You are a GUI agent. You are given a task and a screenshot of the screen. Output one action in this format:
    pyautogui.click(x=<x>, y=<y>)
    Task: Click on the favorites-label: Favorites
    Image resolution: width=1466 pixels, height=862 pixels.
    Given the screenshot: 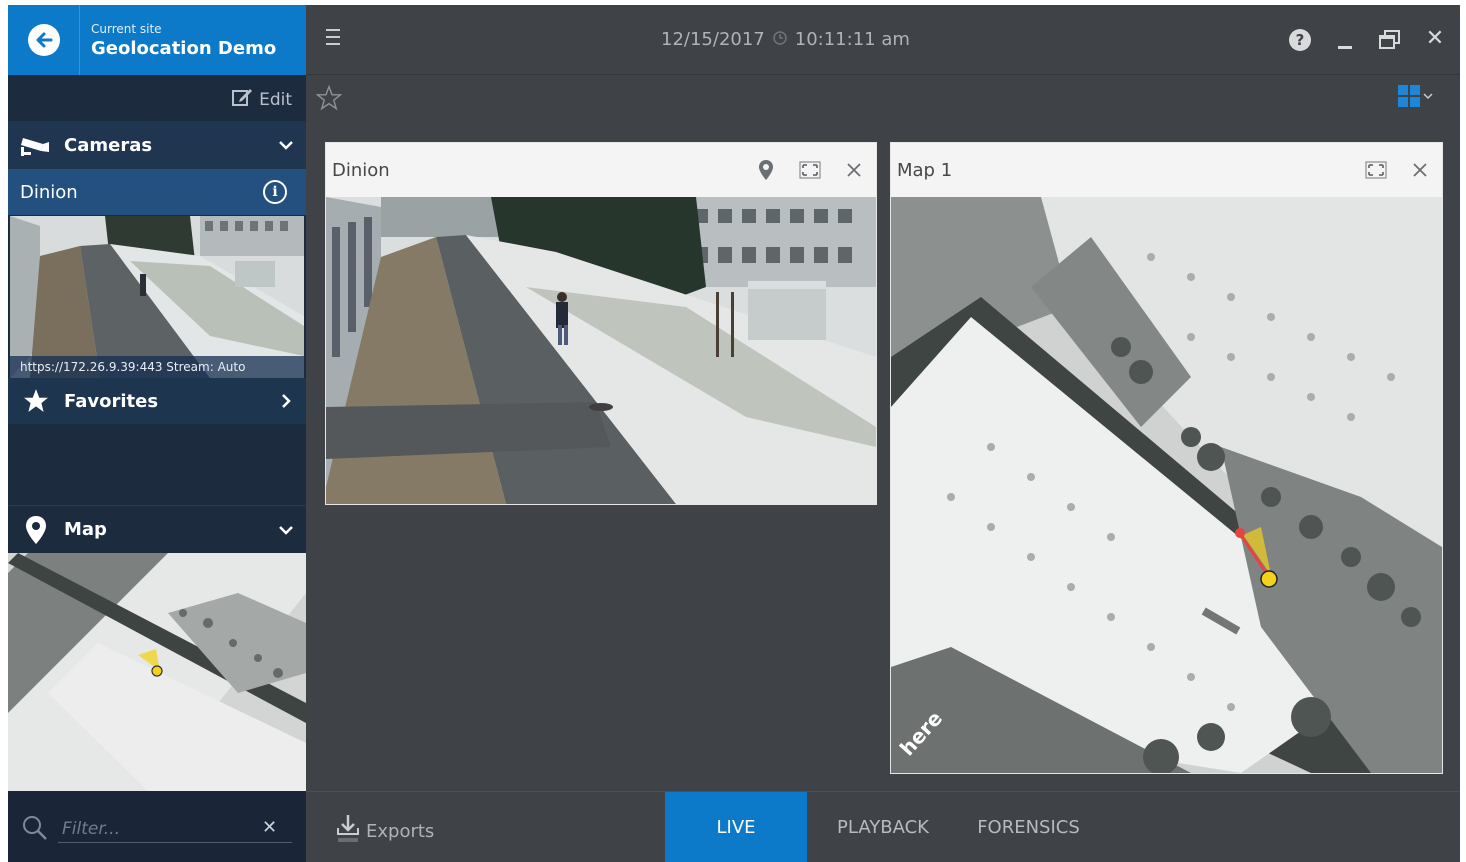 What is the action you would take?
    pyautogui.click(x=111, y=401)
    